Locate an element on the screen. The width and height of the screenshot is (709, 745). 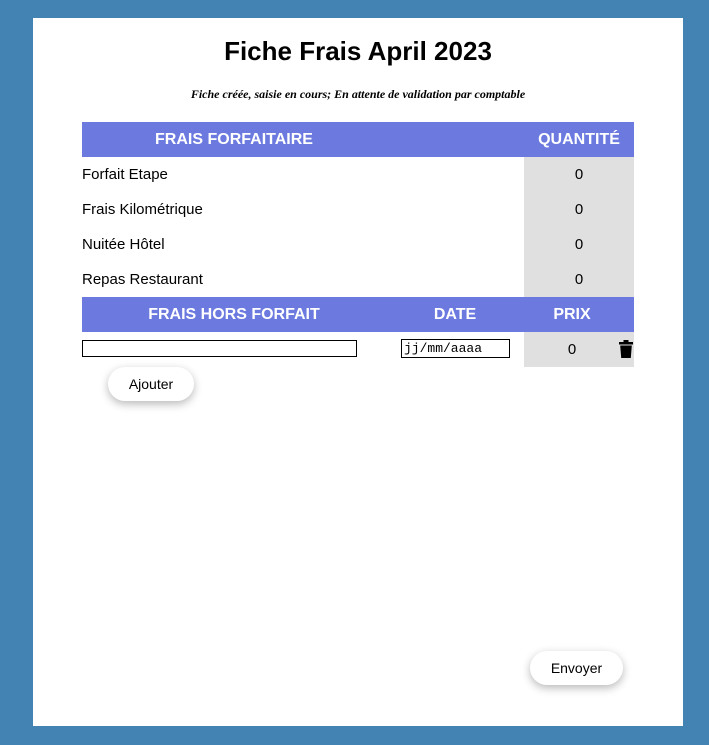
hors-forfait-label-input is located at coordinates (219, 348).